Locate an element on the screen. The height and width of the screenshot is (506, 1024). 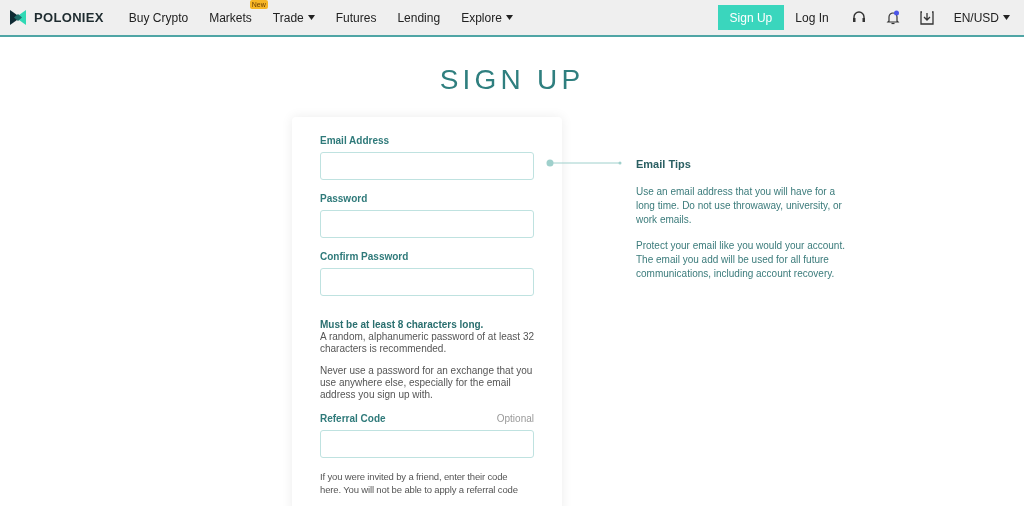
password-rule: Must be at least 8 characters long. is located at coordinates (402, 324).